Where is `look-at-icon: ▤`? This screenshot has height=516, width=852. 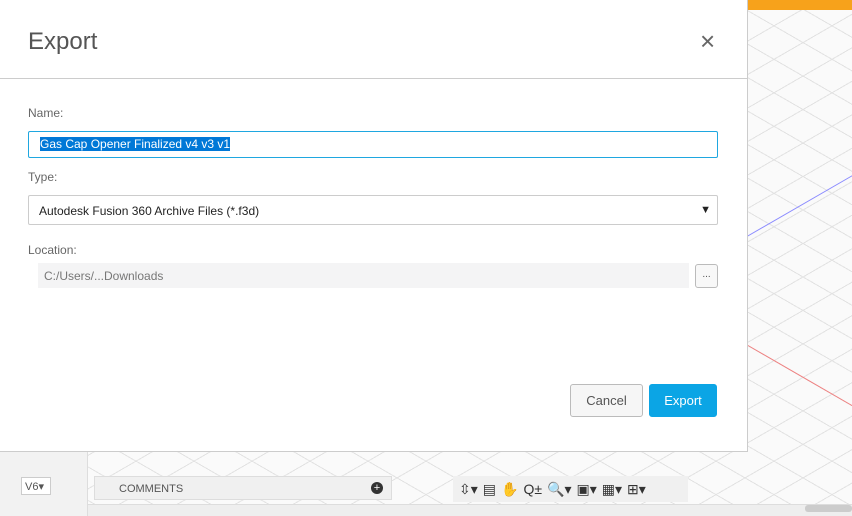
look-at-icon: ▤ is located at coordinates (489, 489).